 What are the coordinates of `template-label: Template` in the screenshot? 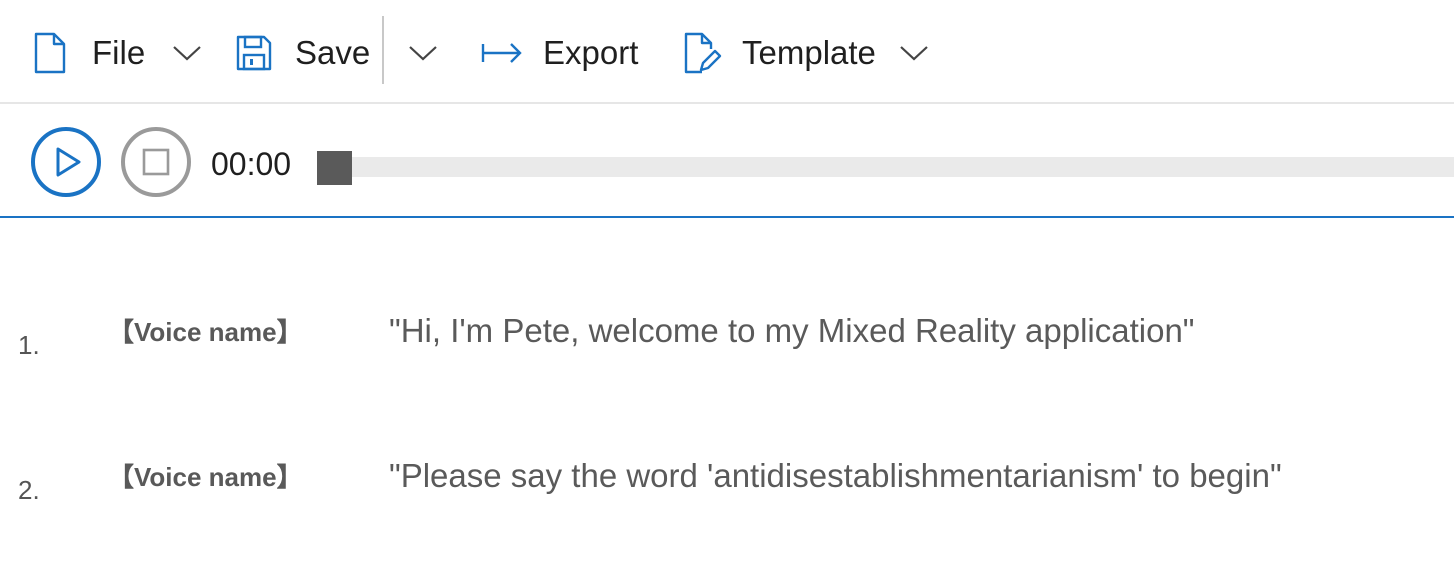 It's located at (809, 52).